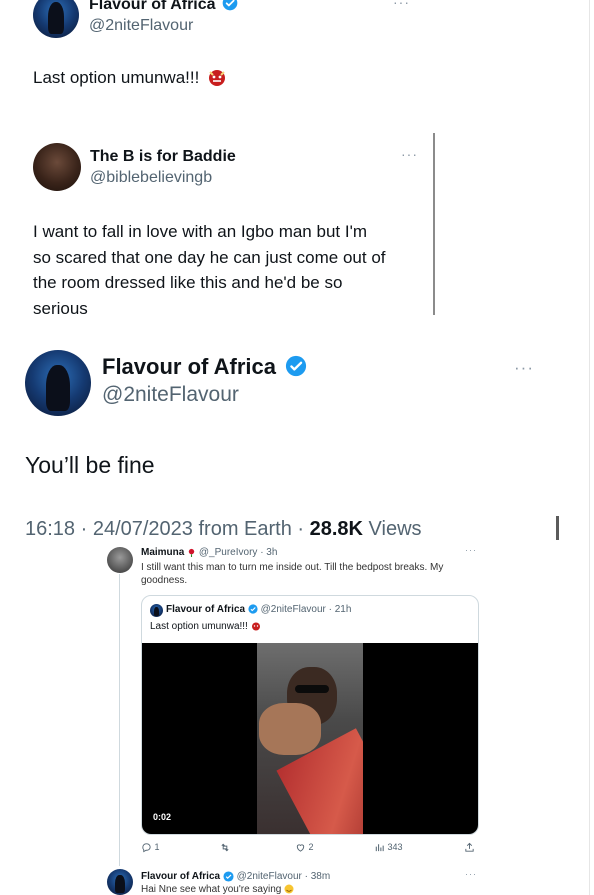 The image size is (594, 895). Describe the element at coordinates (211, 889) in the screenshot. I see `reply-text-content: Hai Nne see what you're saying` at that location.